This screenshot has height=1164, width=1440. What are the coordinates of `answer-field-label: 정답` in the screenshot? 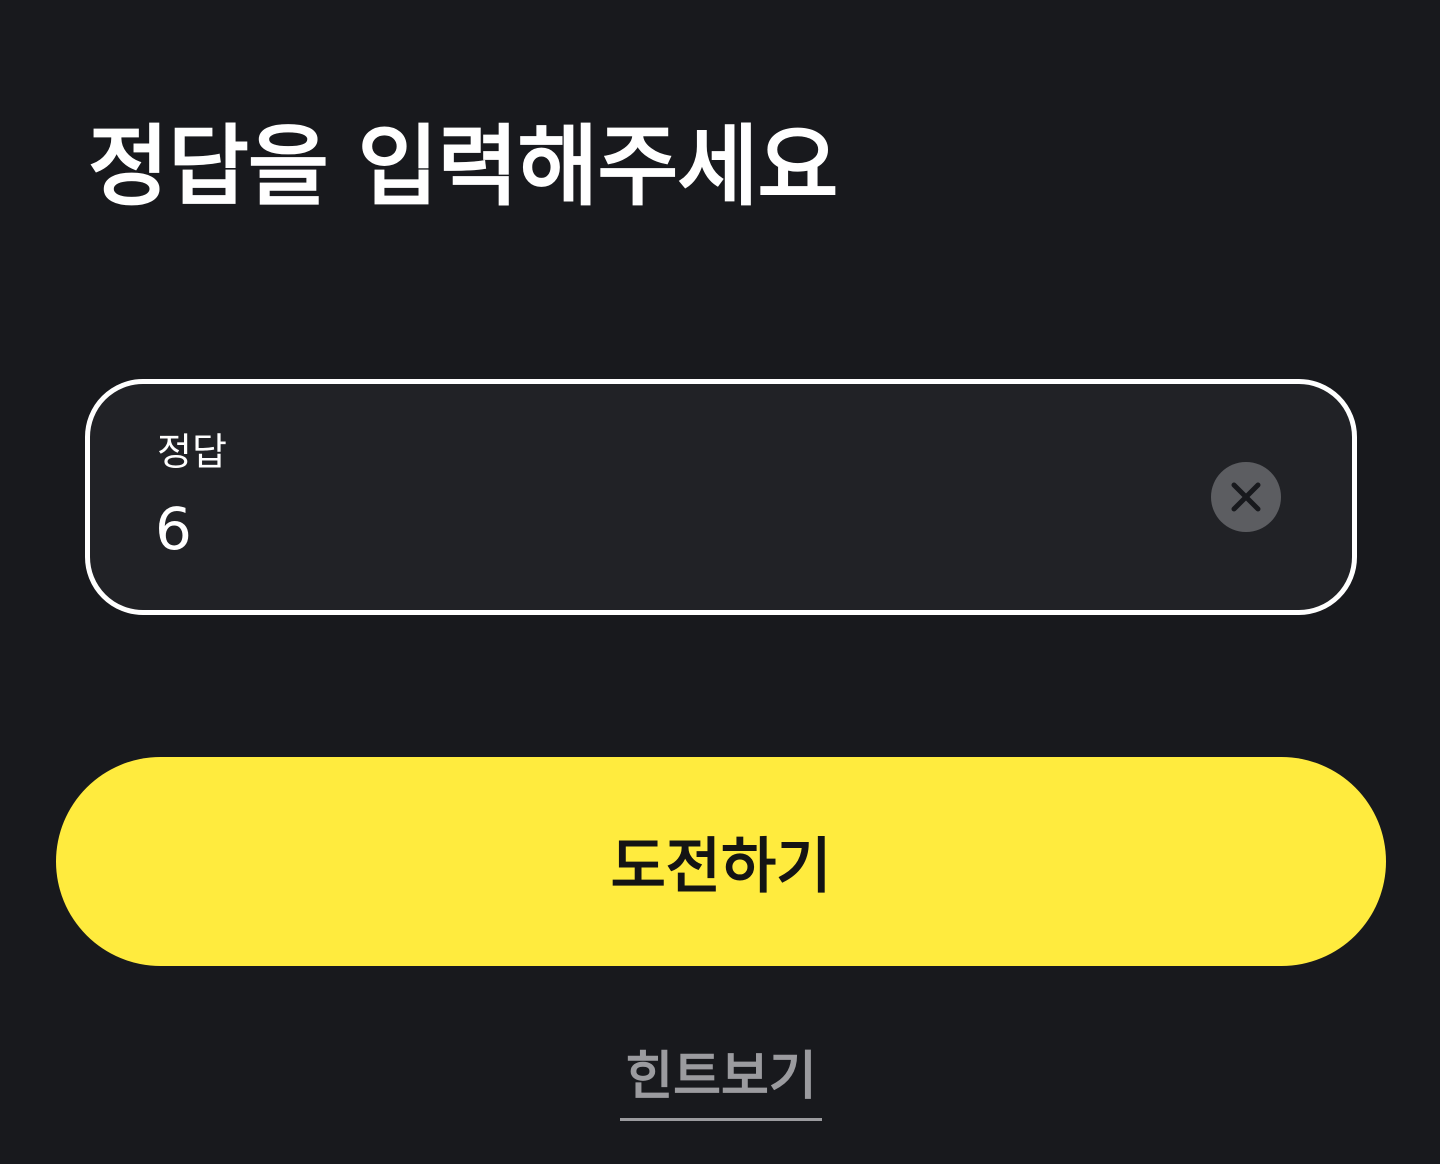 It's located at (192, 452).